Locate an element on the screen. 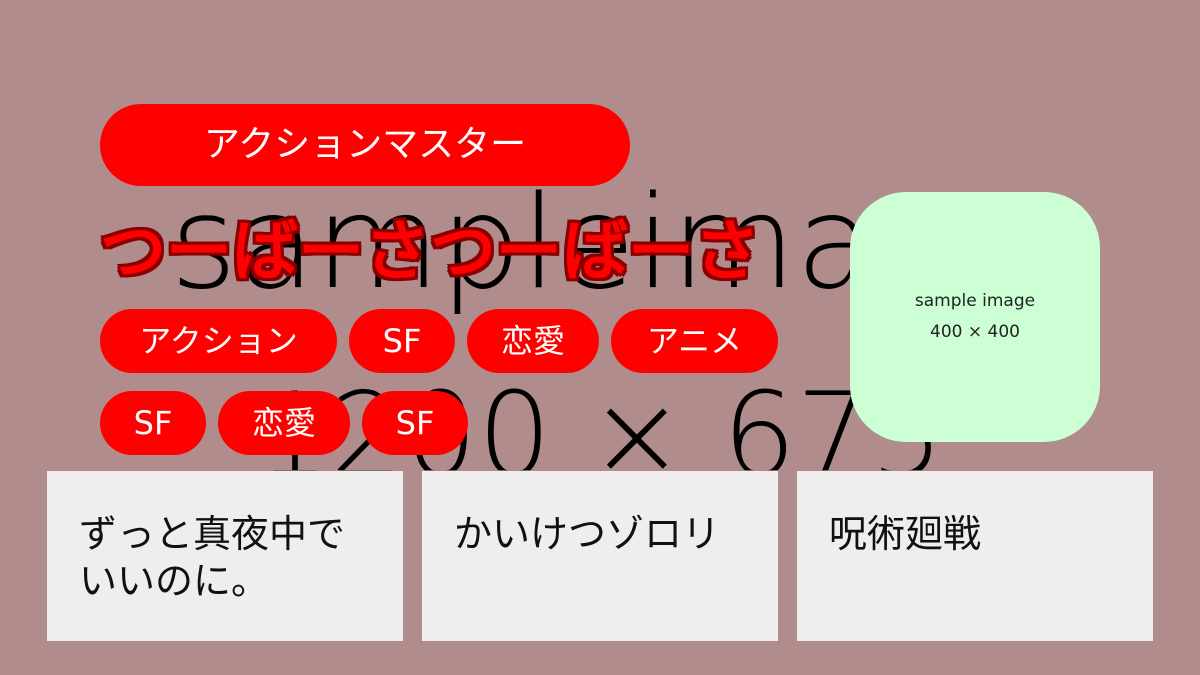  tag-label: アクション is located at coordinates (218, 341).